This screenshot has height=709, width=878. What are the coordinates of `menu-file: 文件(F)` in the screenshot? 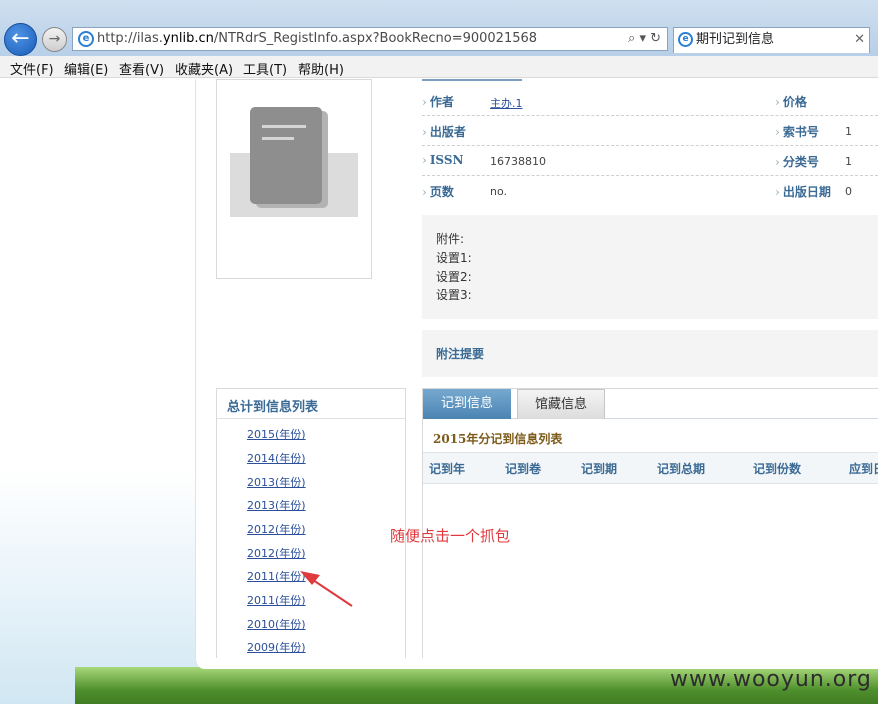 It's located at (32, 68).